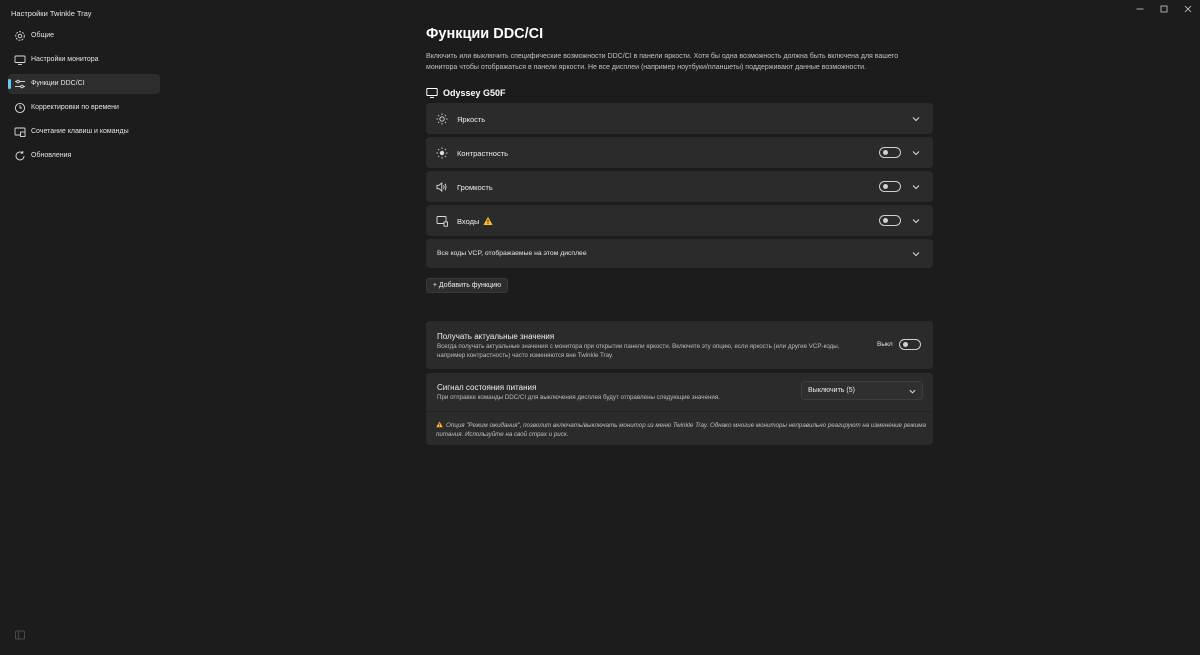 The height and width of the screenshot is (655, 1200). I want to click on collapse-pane-button, so click(20, 635).